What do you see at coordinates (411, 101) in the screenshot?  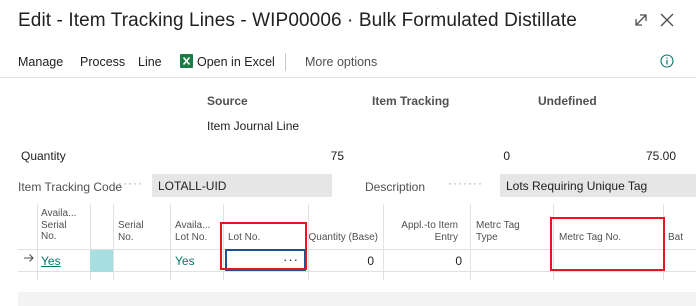 I see `item-tracking-header: Item Tracking` at bounding box center [411, 101].